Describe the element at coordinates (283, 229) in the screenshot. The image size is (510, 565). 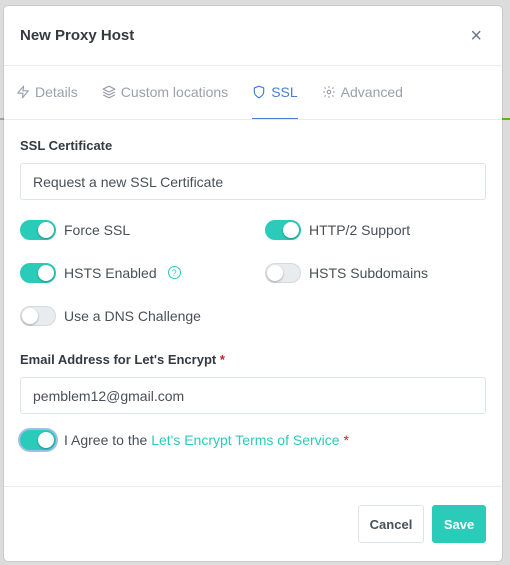
I see `http2-switch` at that location.